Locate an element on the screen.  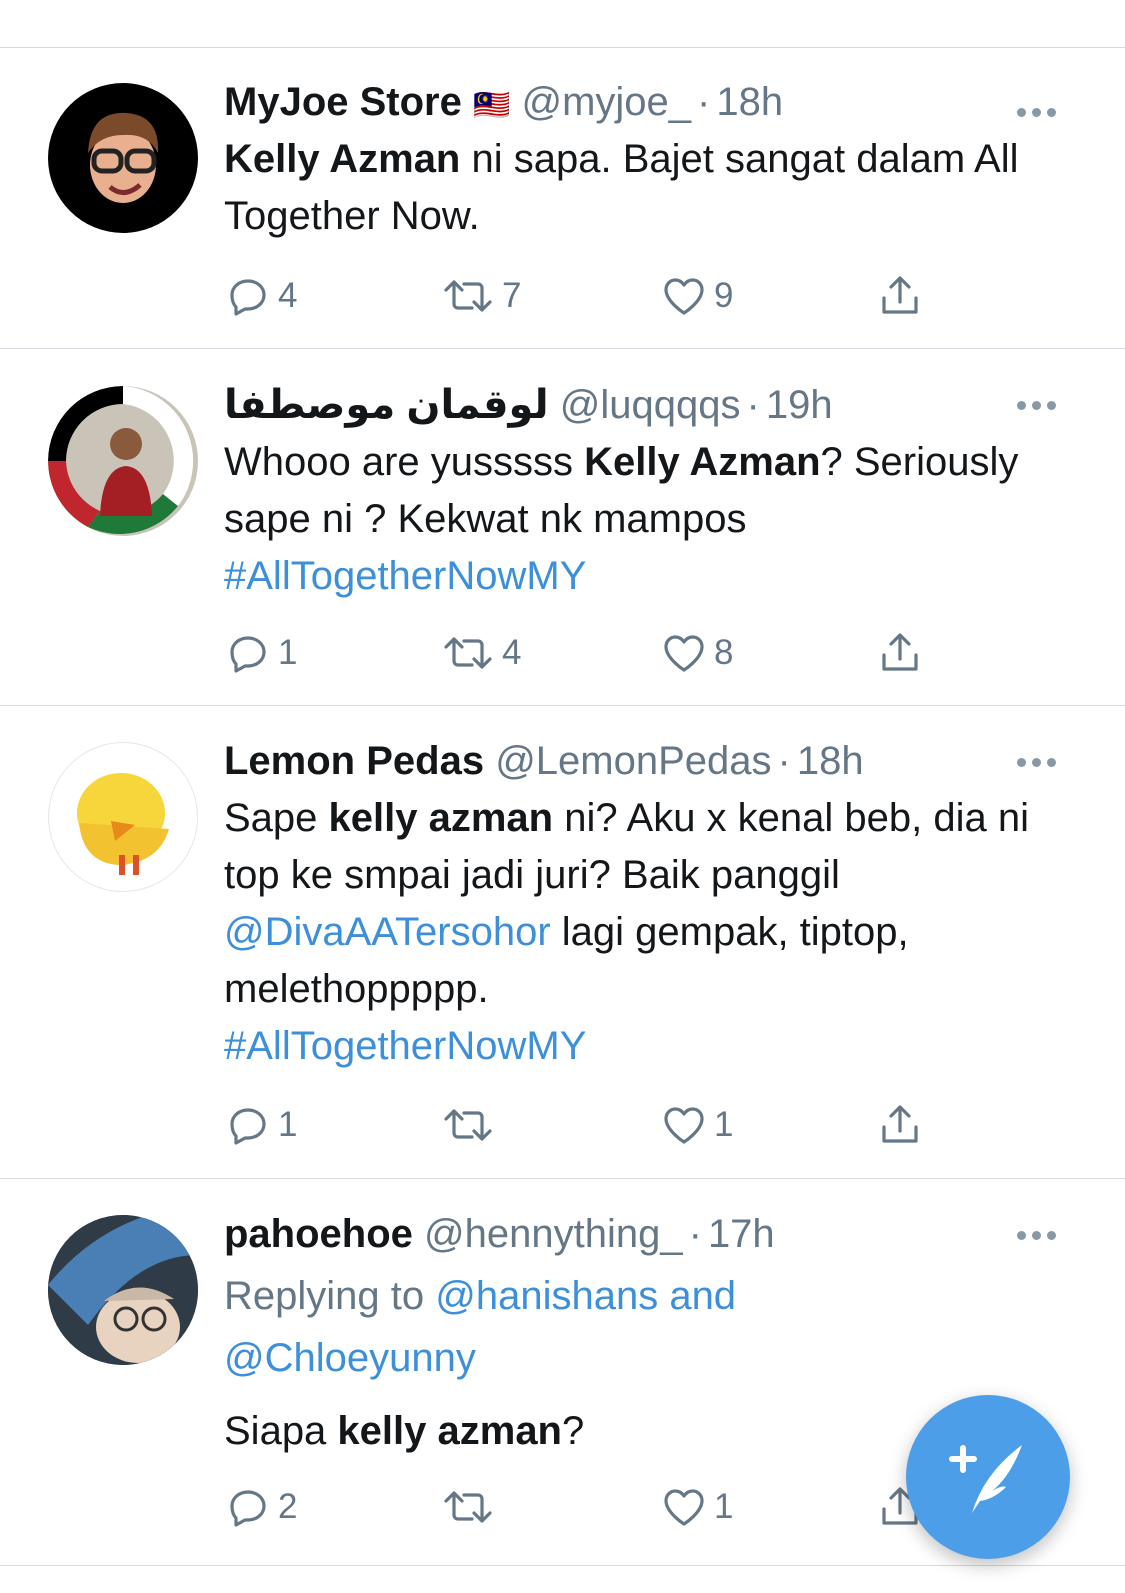
display-name: MyJoe Store is located at coordinates (343, 102).